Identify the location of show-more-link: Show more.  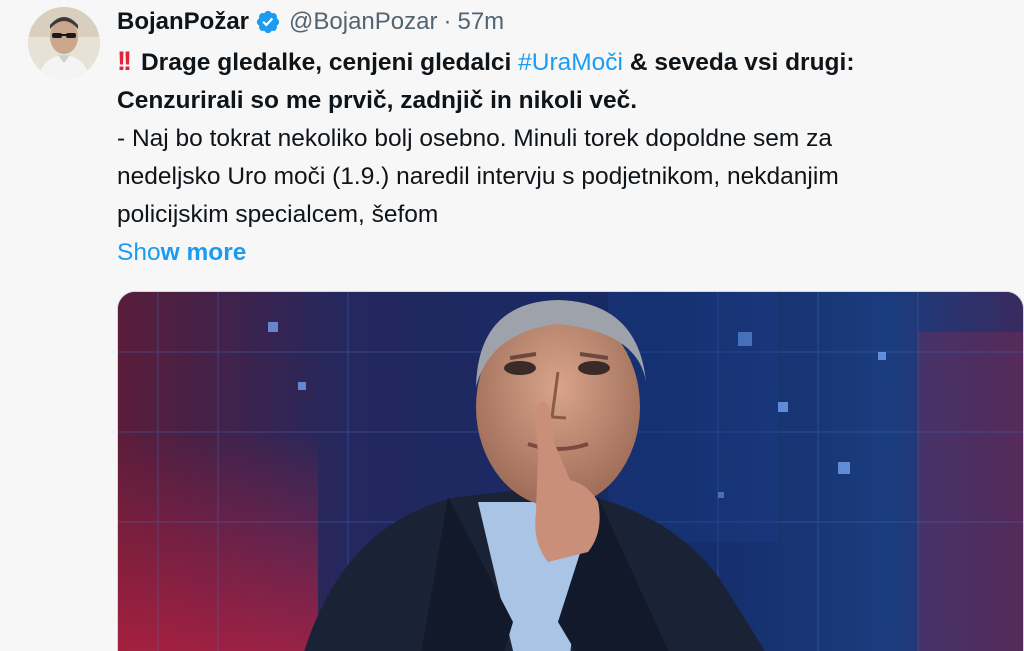
(562, 253).